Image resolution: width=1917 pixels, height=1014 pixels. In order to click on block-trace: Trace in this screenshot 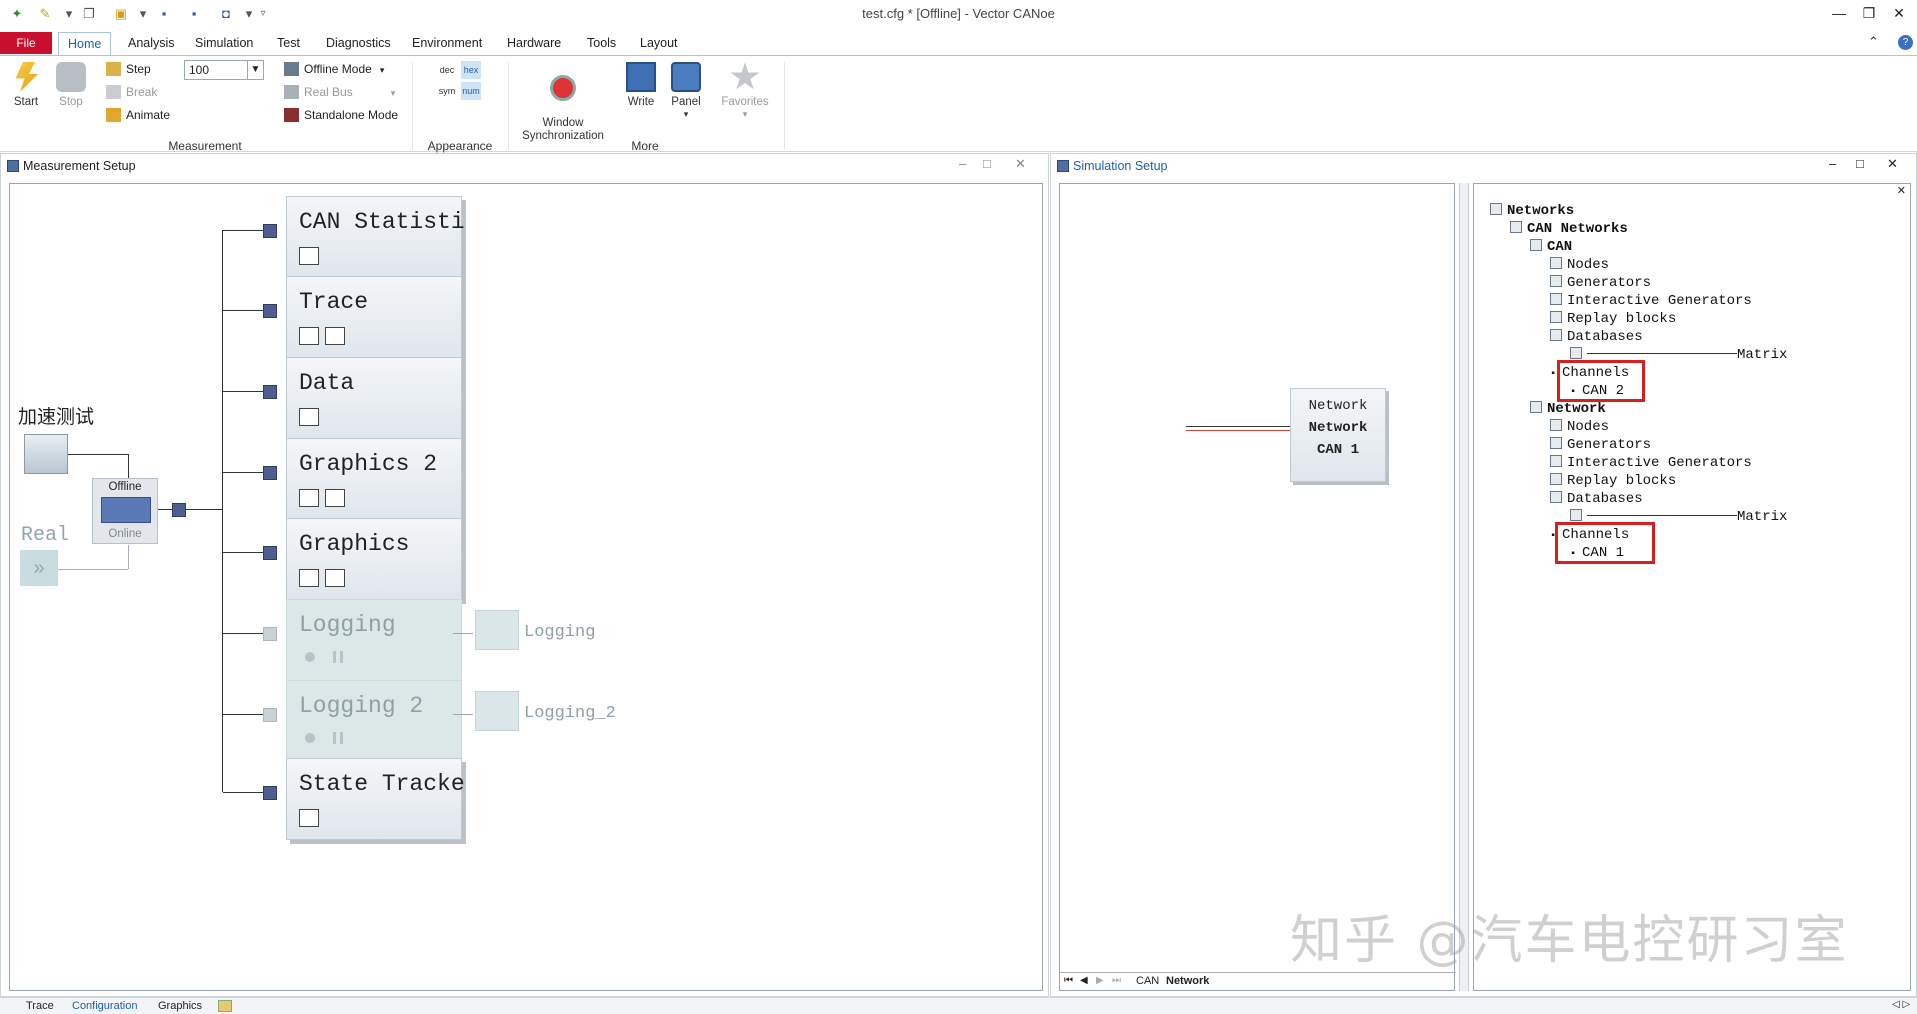, I will do `click(374, 317)`.